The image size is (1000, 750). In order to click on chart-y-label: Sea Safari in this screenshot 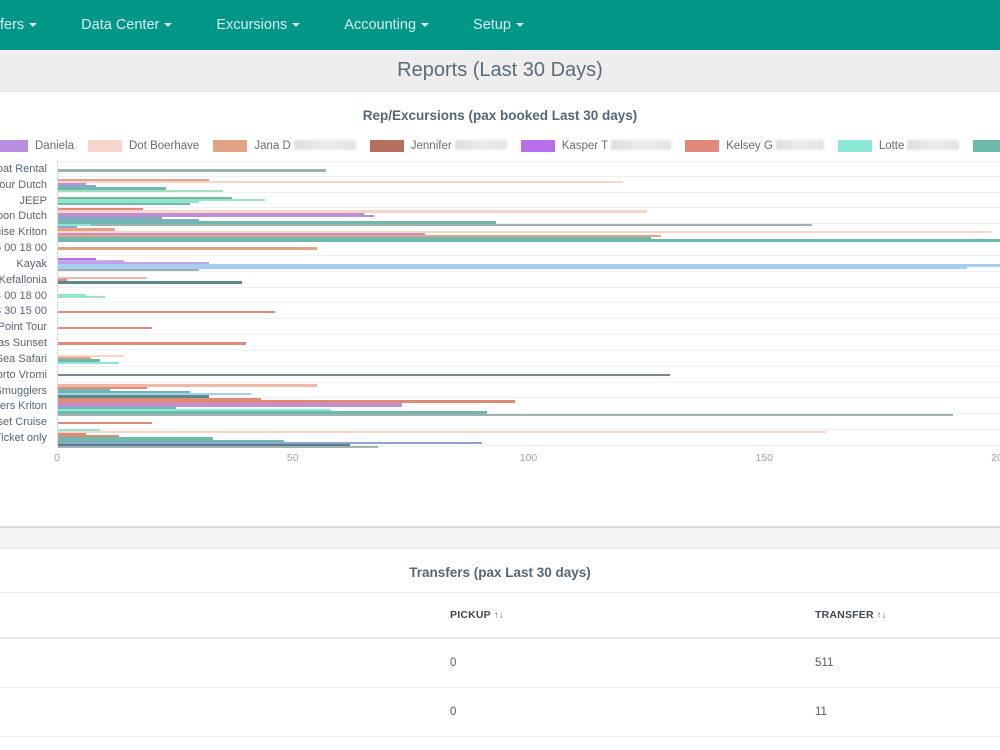, I will do `click(23, 358)`.